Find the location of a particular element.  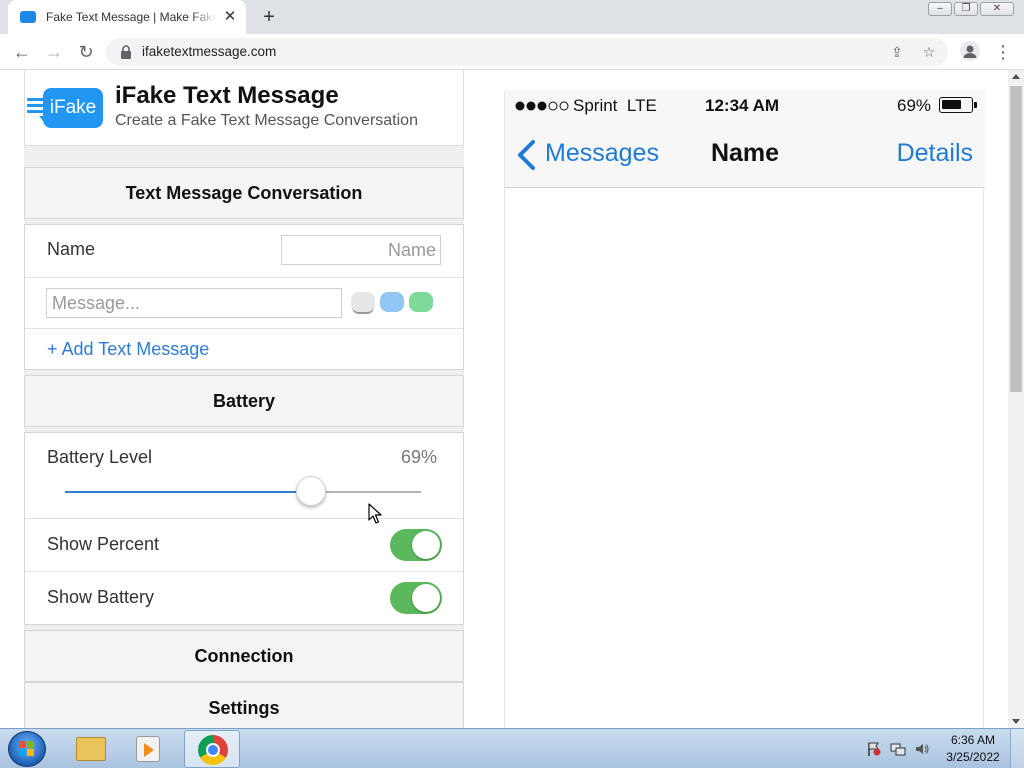

message-input is located at coordinates (194, 303).